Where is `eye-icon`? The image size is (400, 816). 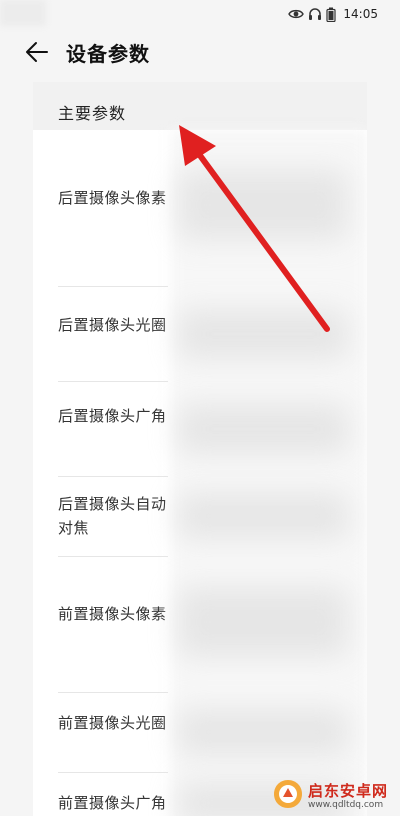 eye-icon is located at coordinates (296, 14).